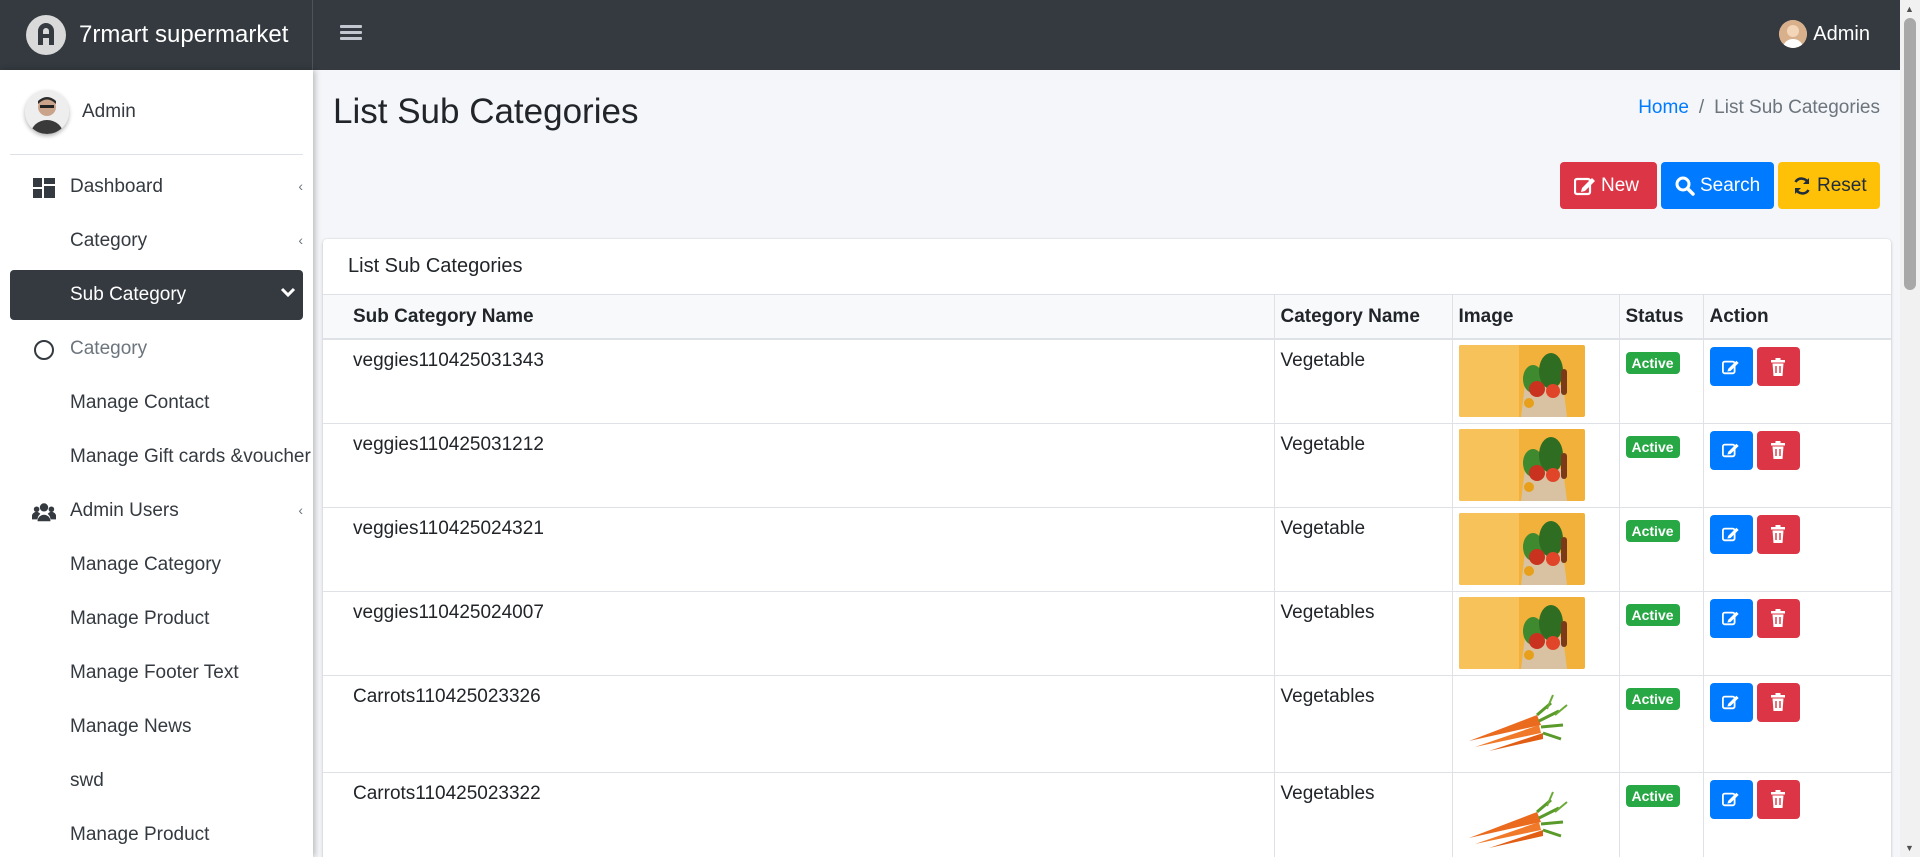 This screenshot has width=1920, height=857. What do you see at coordinates (799, 814) in the screenshot?
I see `sub-category-name-cell: Carrots110425023322` at bounding box center [799, 814].